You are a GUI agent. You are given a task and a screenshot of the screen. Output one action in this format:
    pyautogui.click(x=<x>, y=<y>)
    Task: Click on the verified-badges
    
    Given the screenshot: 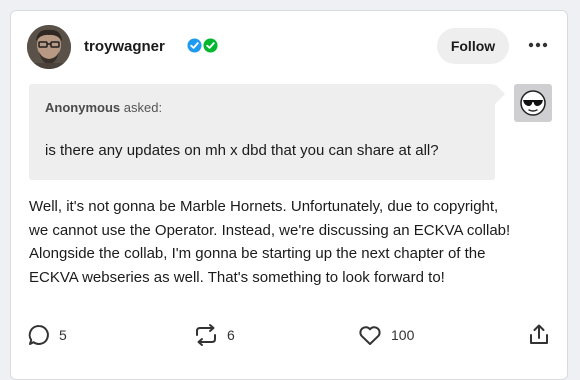 What is the action you would take?
    pyautogui.click(x=202, y=46)
    